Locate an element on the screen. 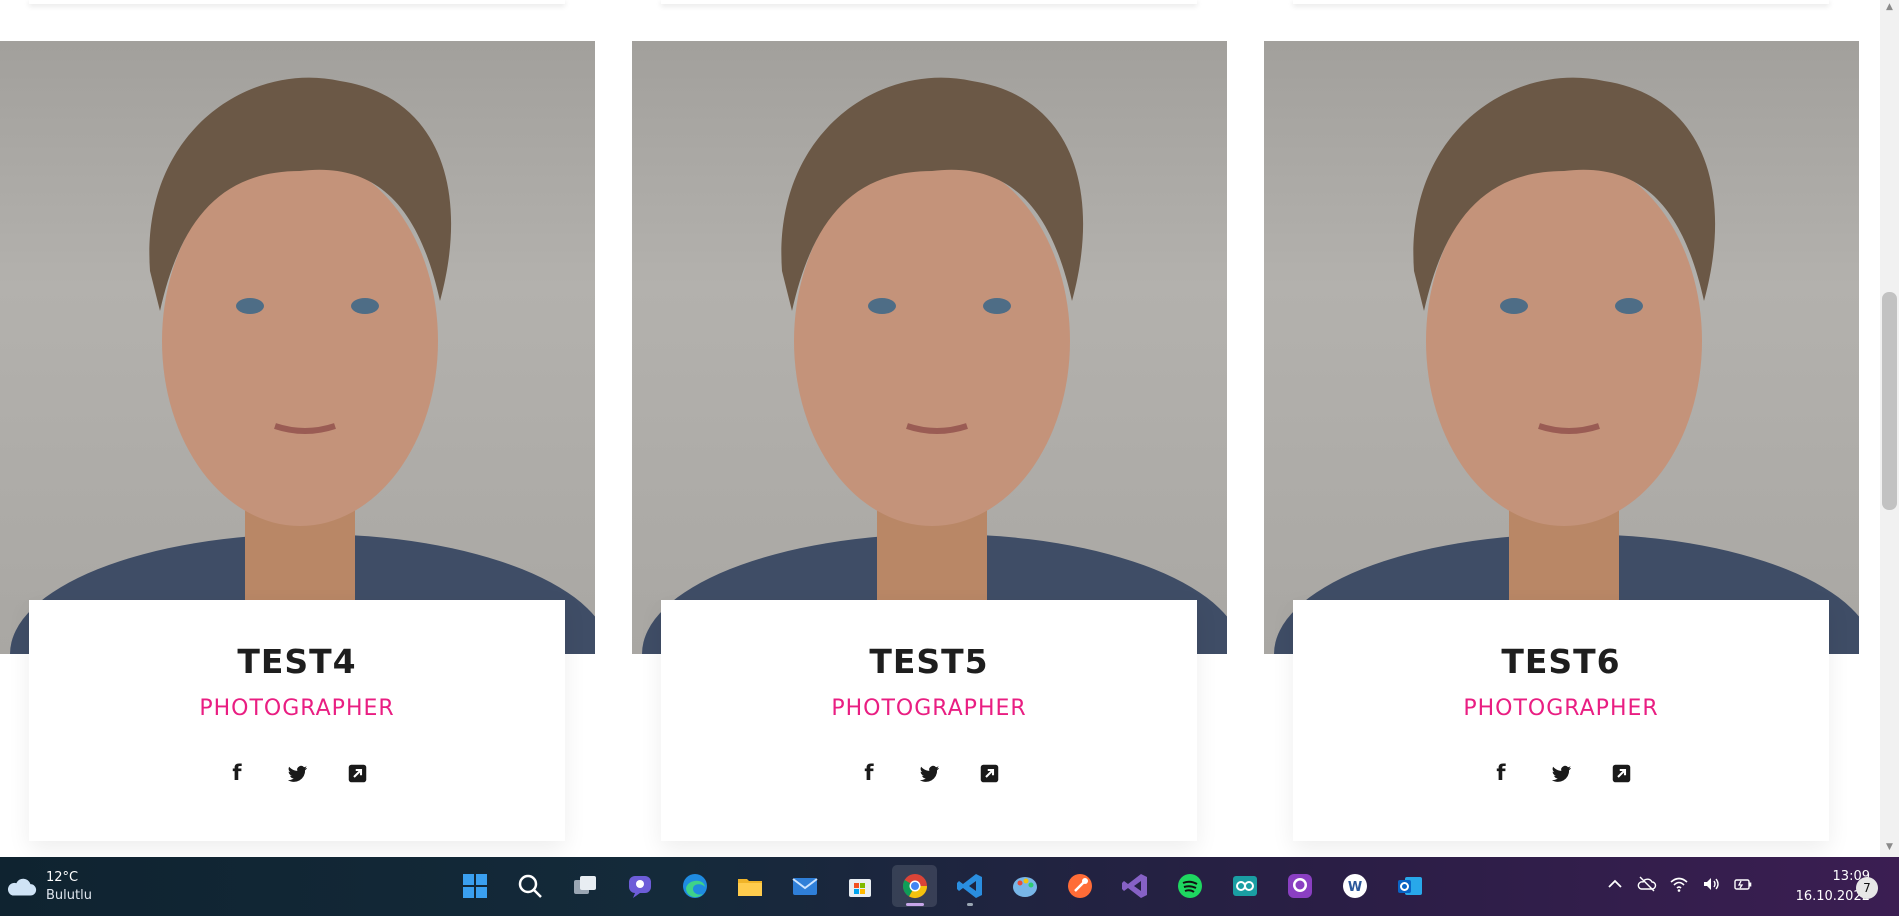 The image size is (1899, 916). page-scrollbar: ▲ ▼ is located at coordinates (1889, 428).